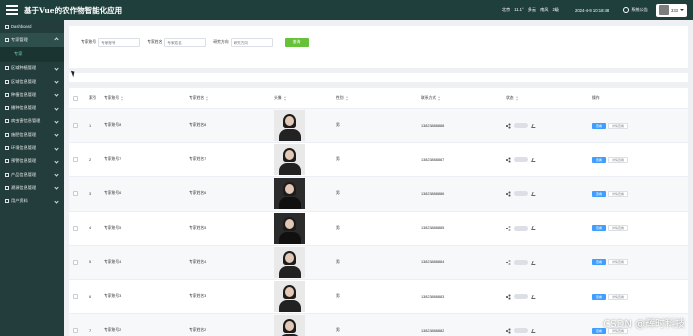 Image resolution: width=693 pixels, height=336 pixels. Describe the element at coordinates (119, 42) in the screenshot. I see `expert-account-input` at that location.